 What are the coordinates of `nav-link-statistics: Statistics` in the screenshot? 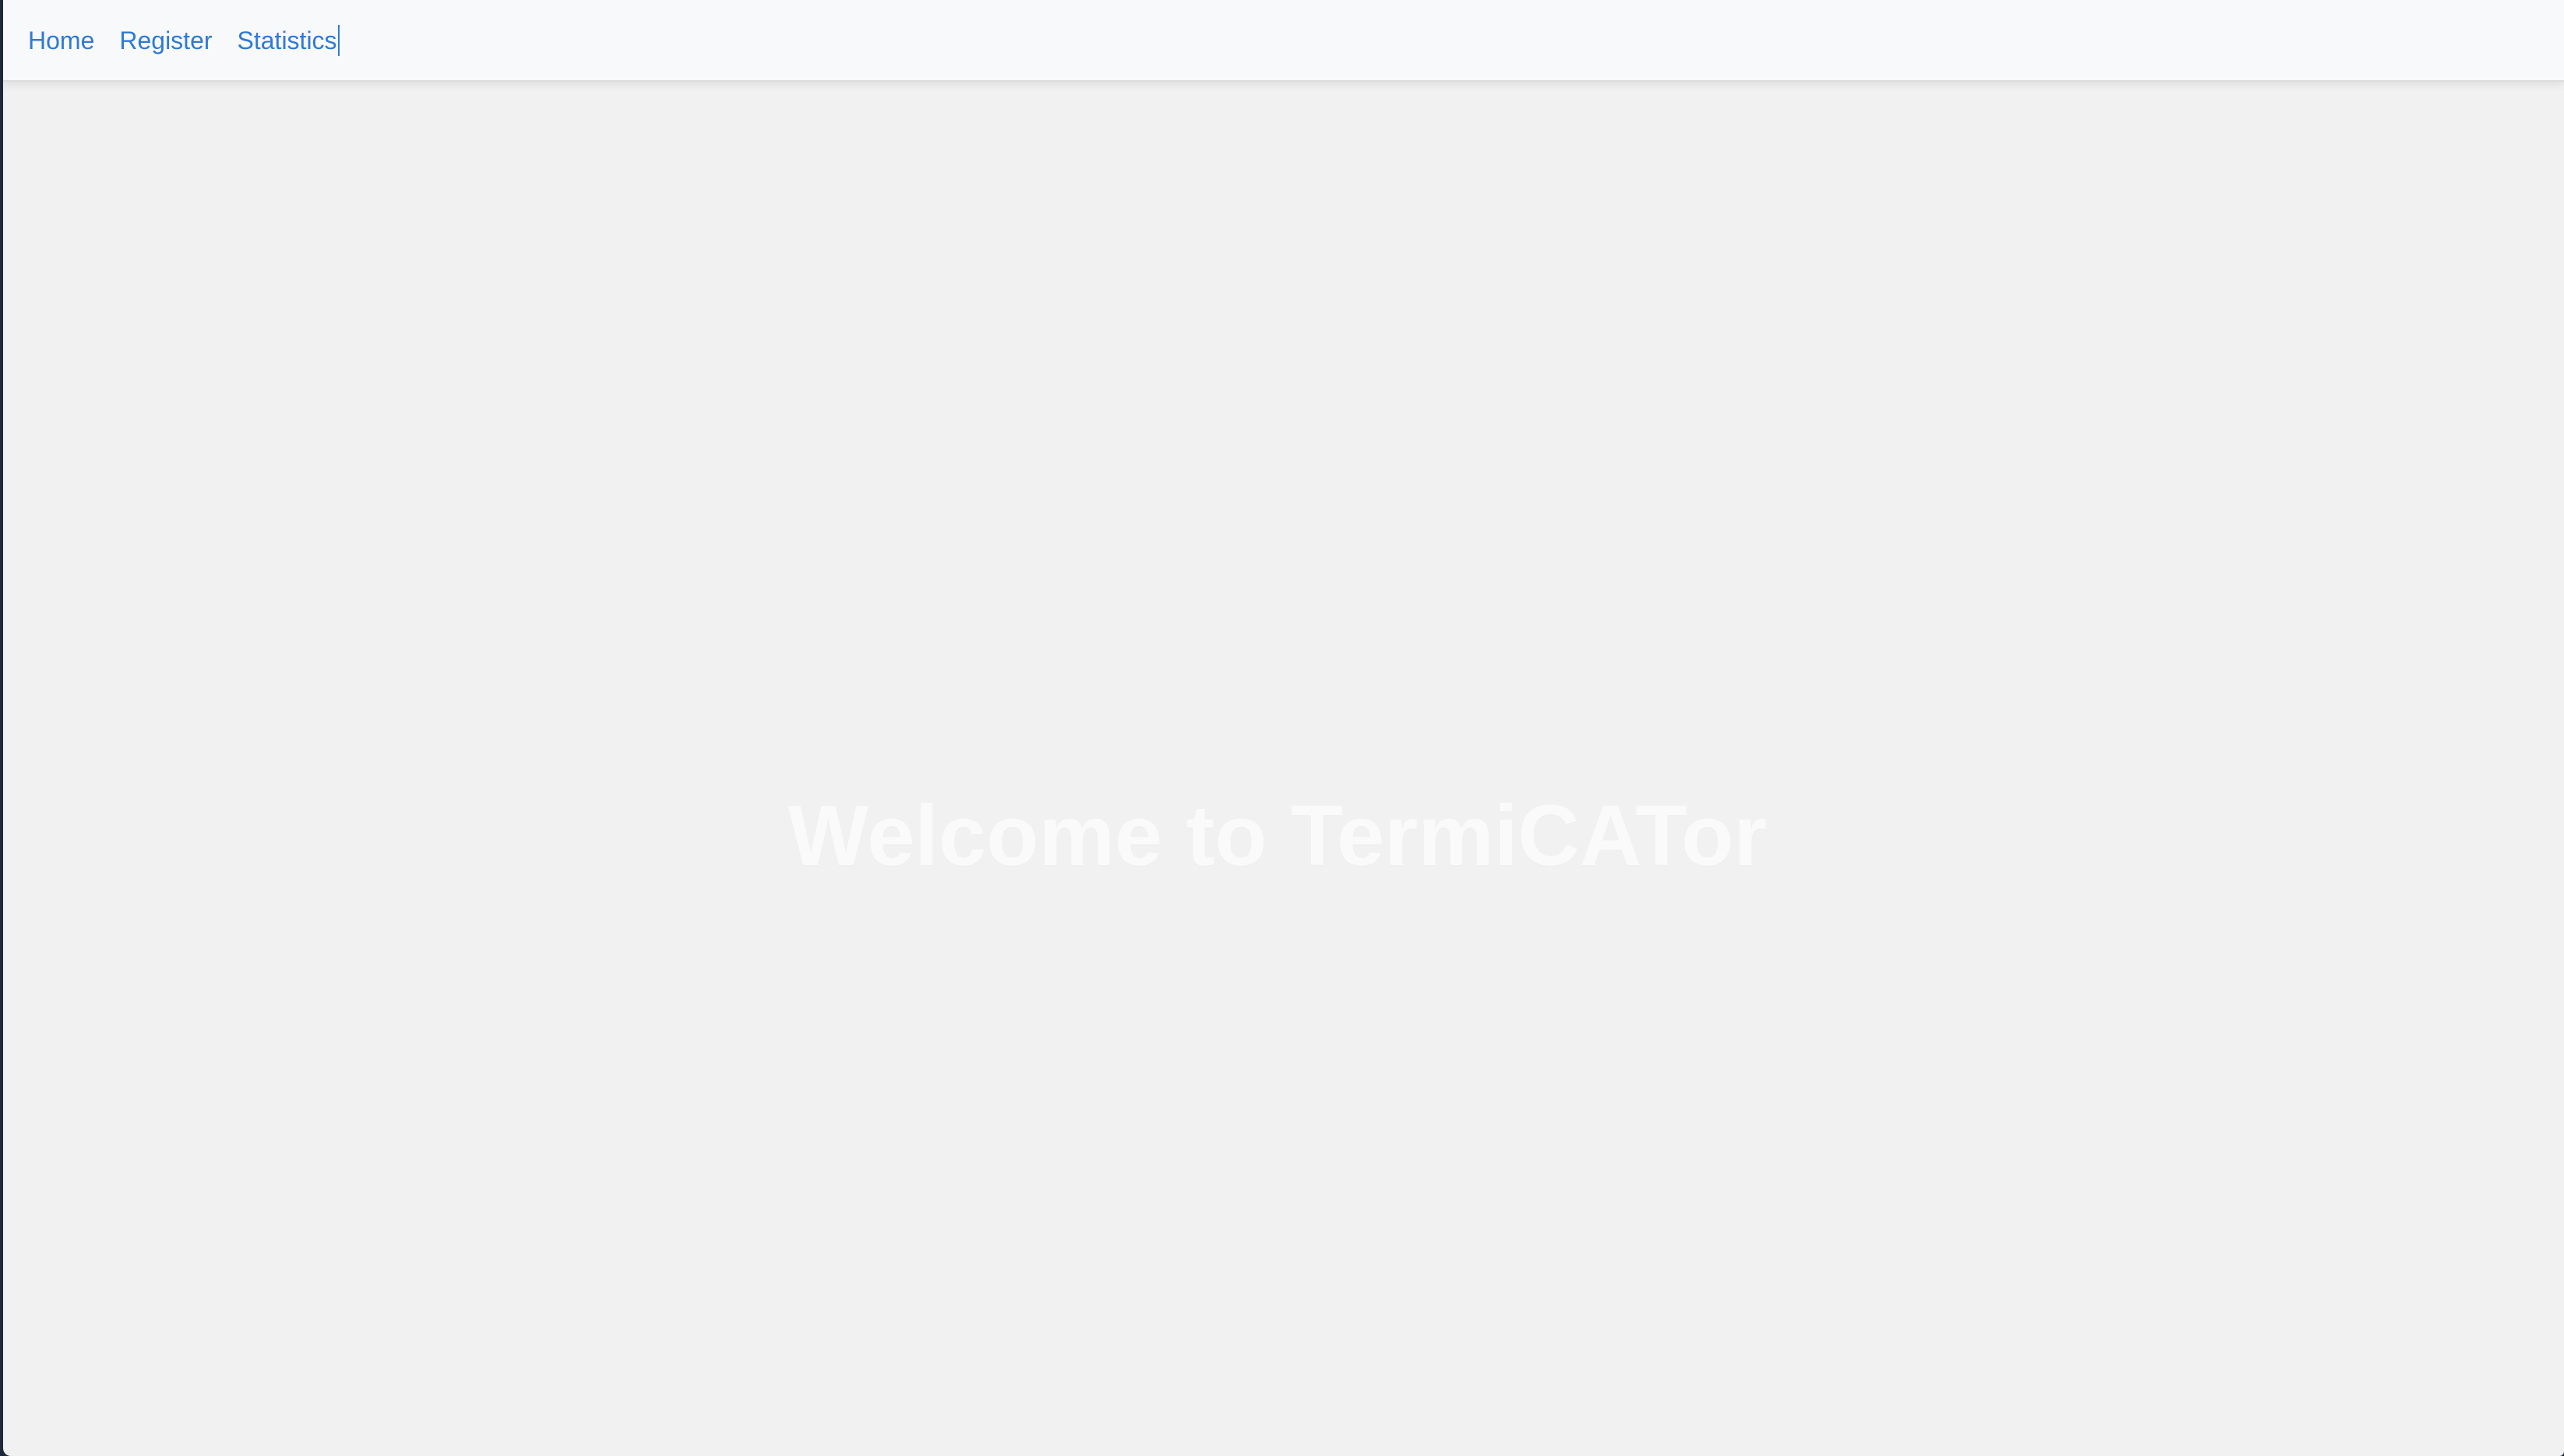 It's located at (287, 40).